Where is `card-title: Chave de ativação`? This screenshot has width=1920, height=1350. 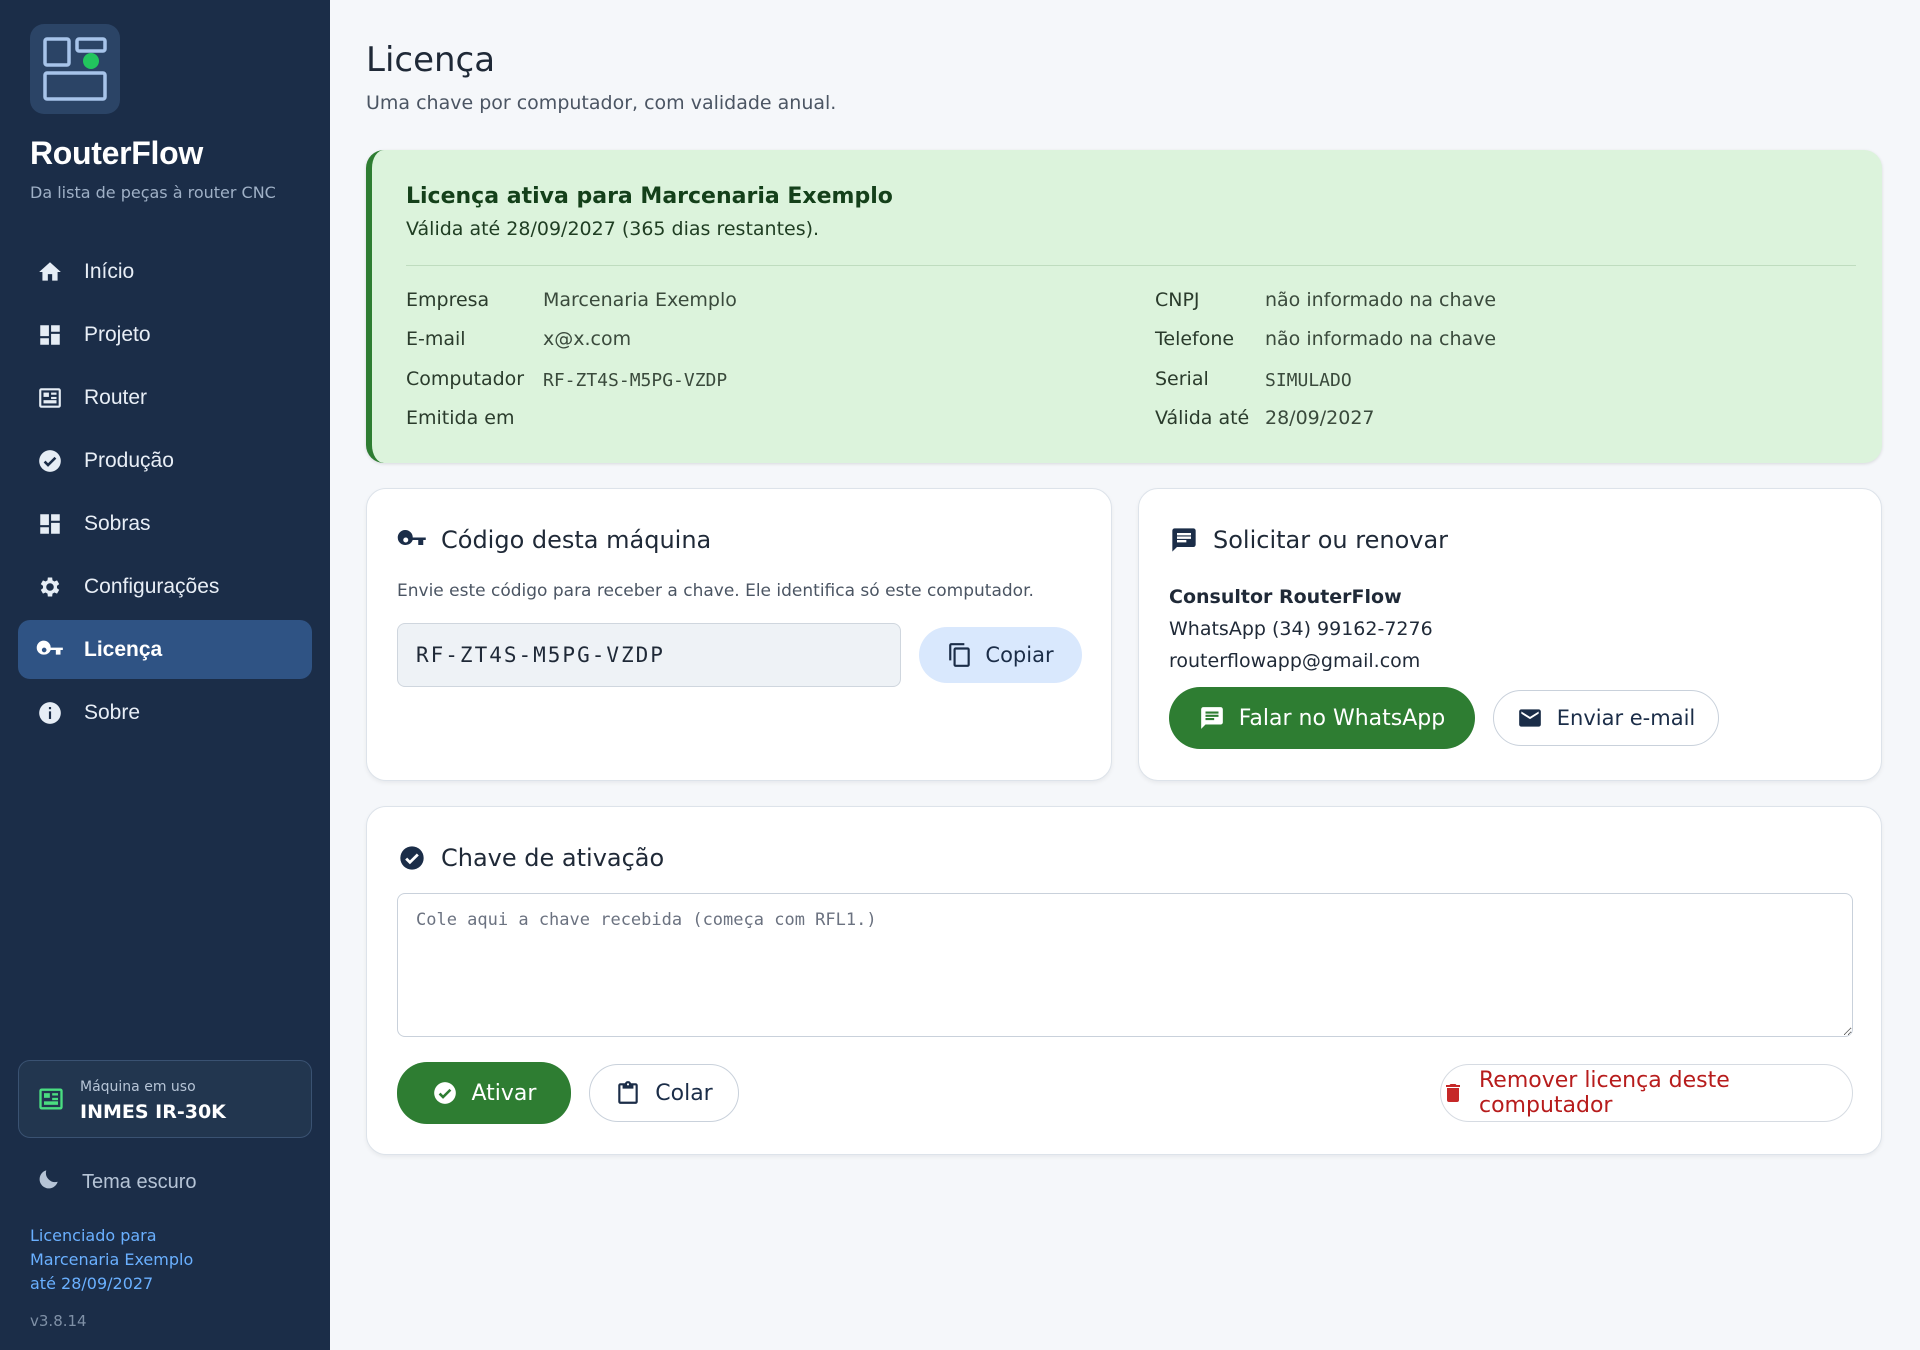
card-title: Chave de ativação is located at coordinates (530, 858).